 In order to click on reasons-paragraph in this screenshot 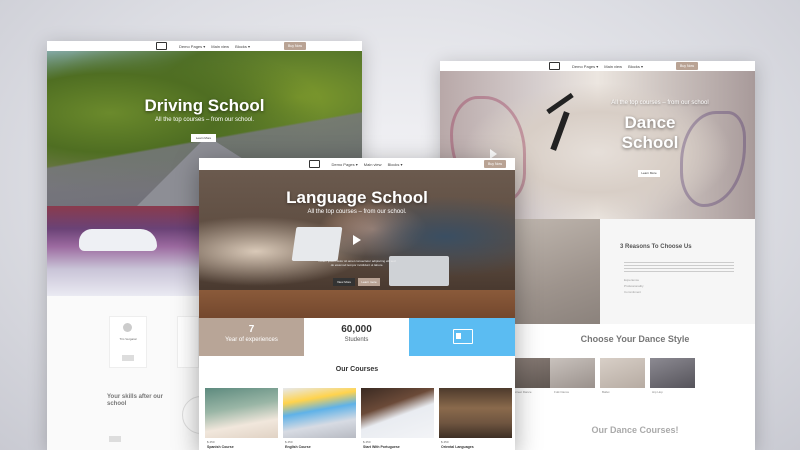, I will do `click(679, 267)`.